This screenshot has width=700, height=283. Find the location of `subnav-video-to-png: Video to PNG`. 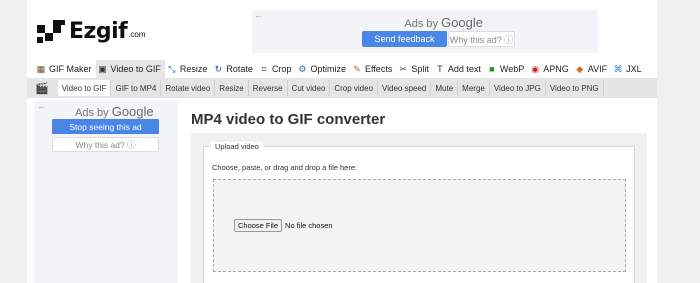

subnav-video-to-png: Video to PNG is located at coordinates (575, 88).